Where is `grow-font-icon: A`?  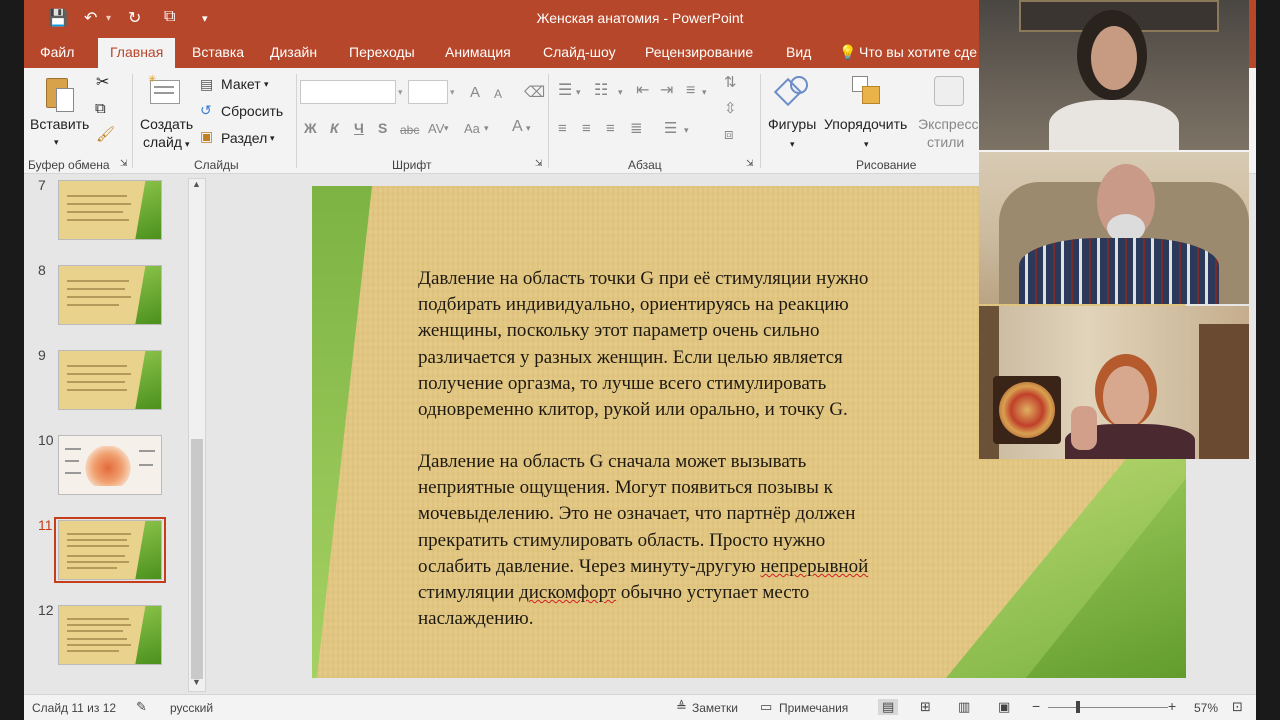
grow-font-icon: A is located at coordinates (475, 92).